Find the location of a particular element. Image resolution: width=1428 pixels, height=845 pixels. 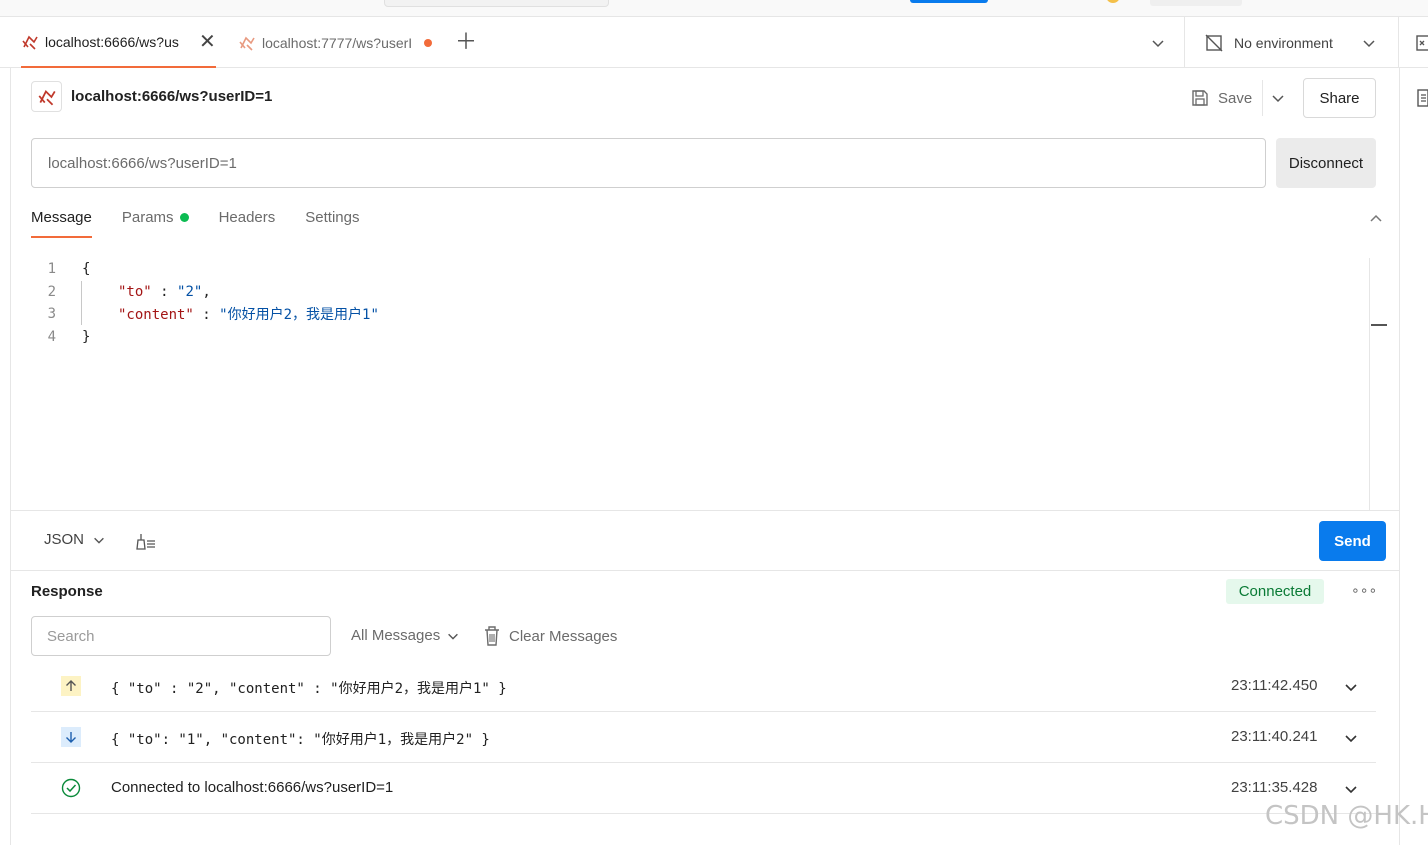

code-text: "to" : "2", is located at coordinates (164, 292).